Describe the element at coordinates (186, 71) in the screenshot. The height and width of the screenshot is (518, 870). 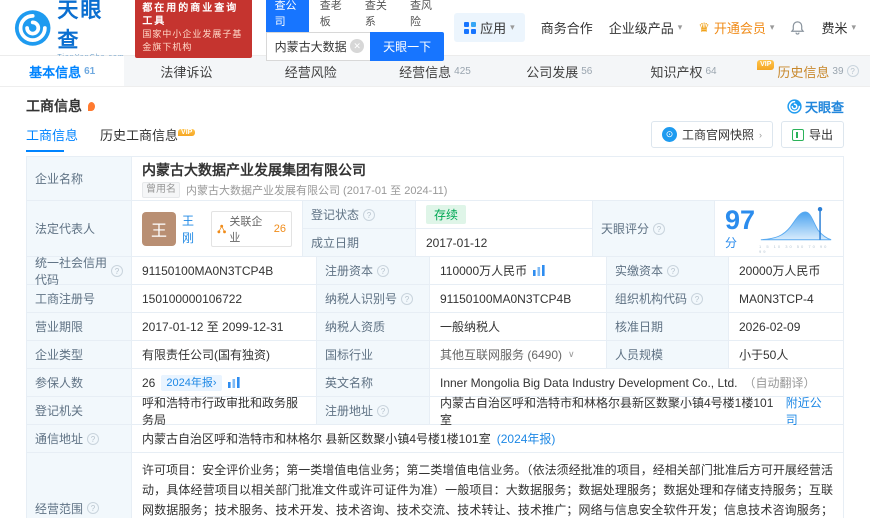
I see `tab-legal-proceedings: 法律诉讼` at that location.